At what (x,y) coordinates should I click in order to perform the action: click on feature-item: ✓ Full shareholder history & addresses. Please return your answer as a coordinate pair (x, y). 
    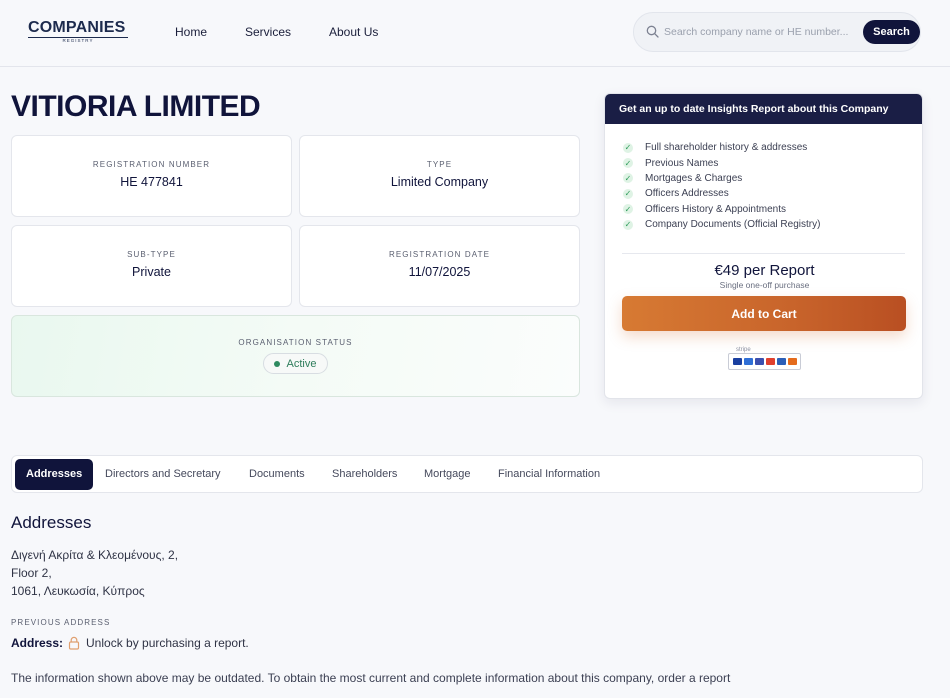
    Looking at the image, I should click on (721, 147).